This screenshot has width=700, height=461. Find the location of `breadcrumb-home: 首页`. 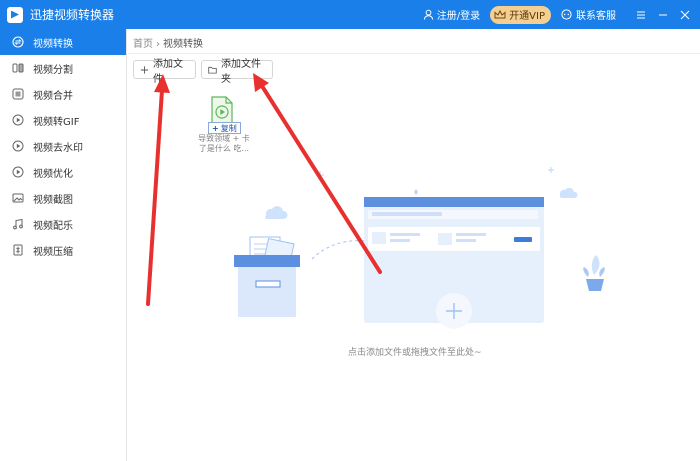

breadcrumb-home: 首页 is located at coordinates (143, 44).